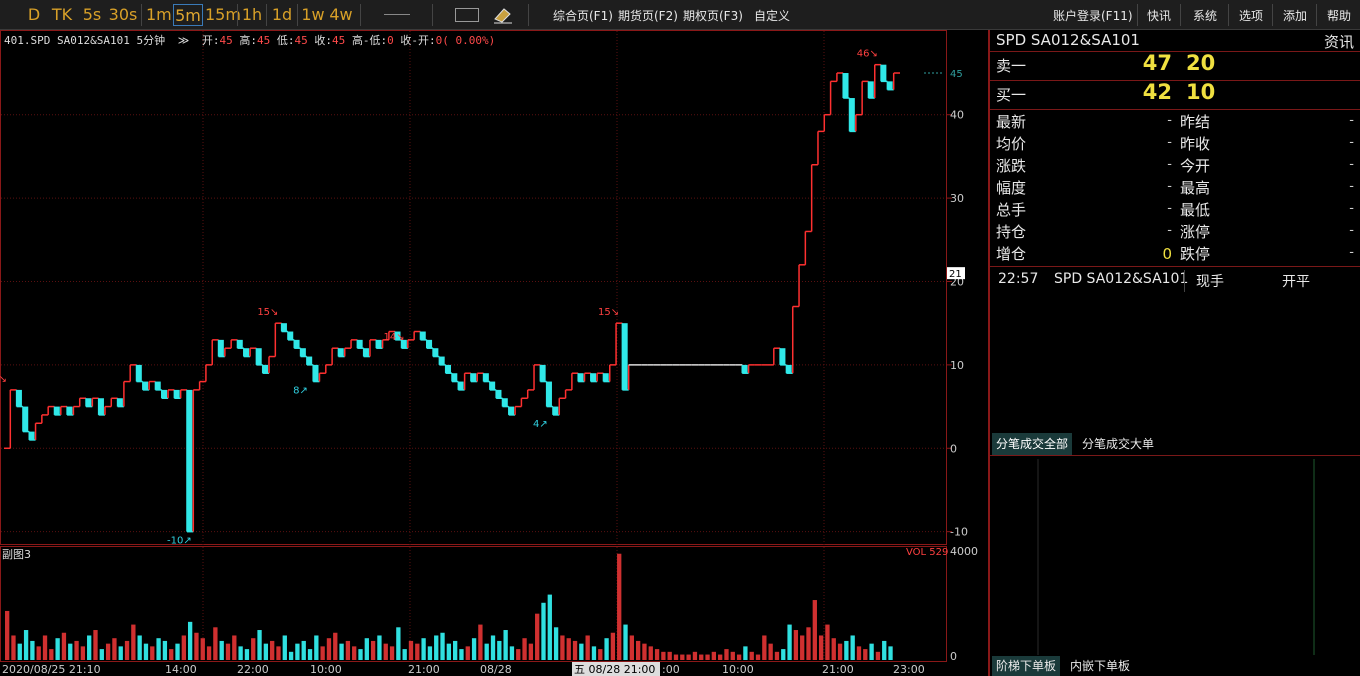 The height and width of the screenshot is (676, 1360). I want to click on stat-label: 持仓, so click(1011, 232).